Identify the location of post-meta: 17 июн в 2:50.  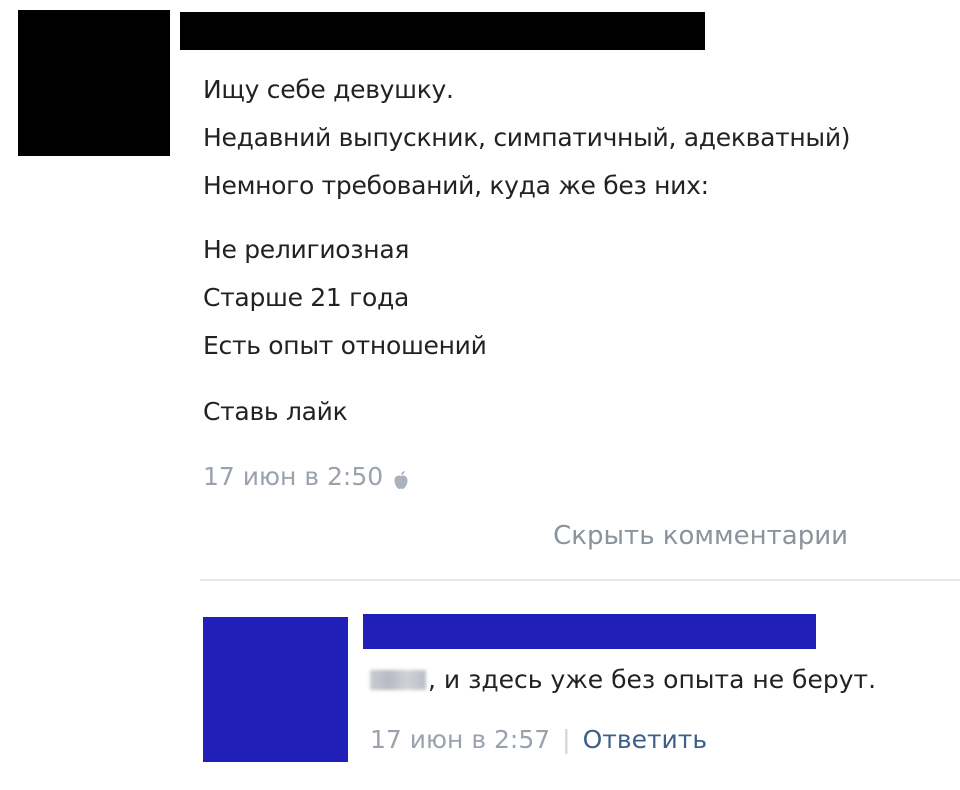
(306, 476).